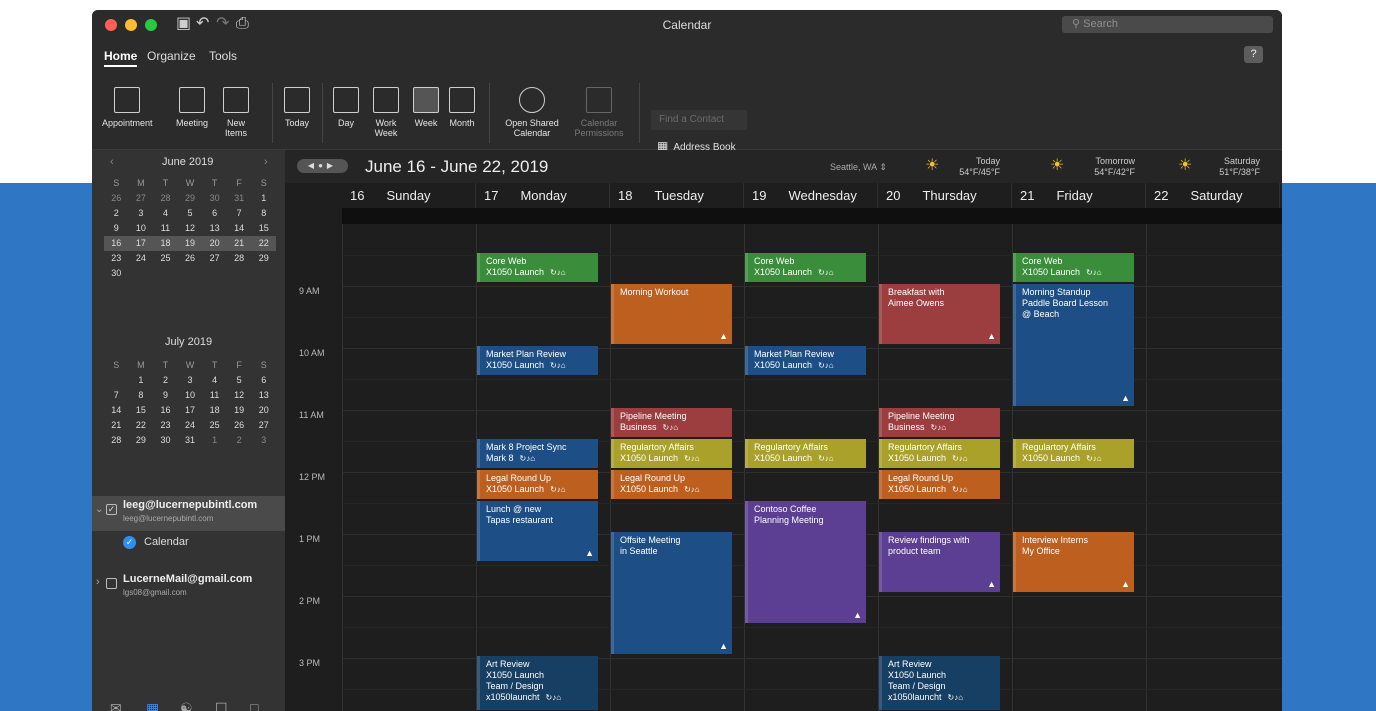 The height and width of the screenshot is (711, 1376). Describe the element at coordinates (322, 166) in the screenshot. I see `week-nav-arrows: ◀●▶` at that location.